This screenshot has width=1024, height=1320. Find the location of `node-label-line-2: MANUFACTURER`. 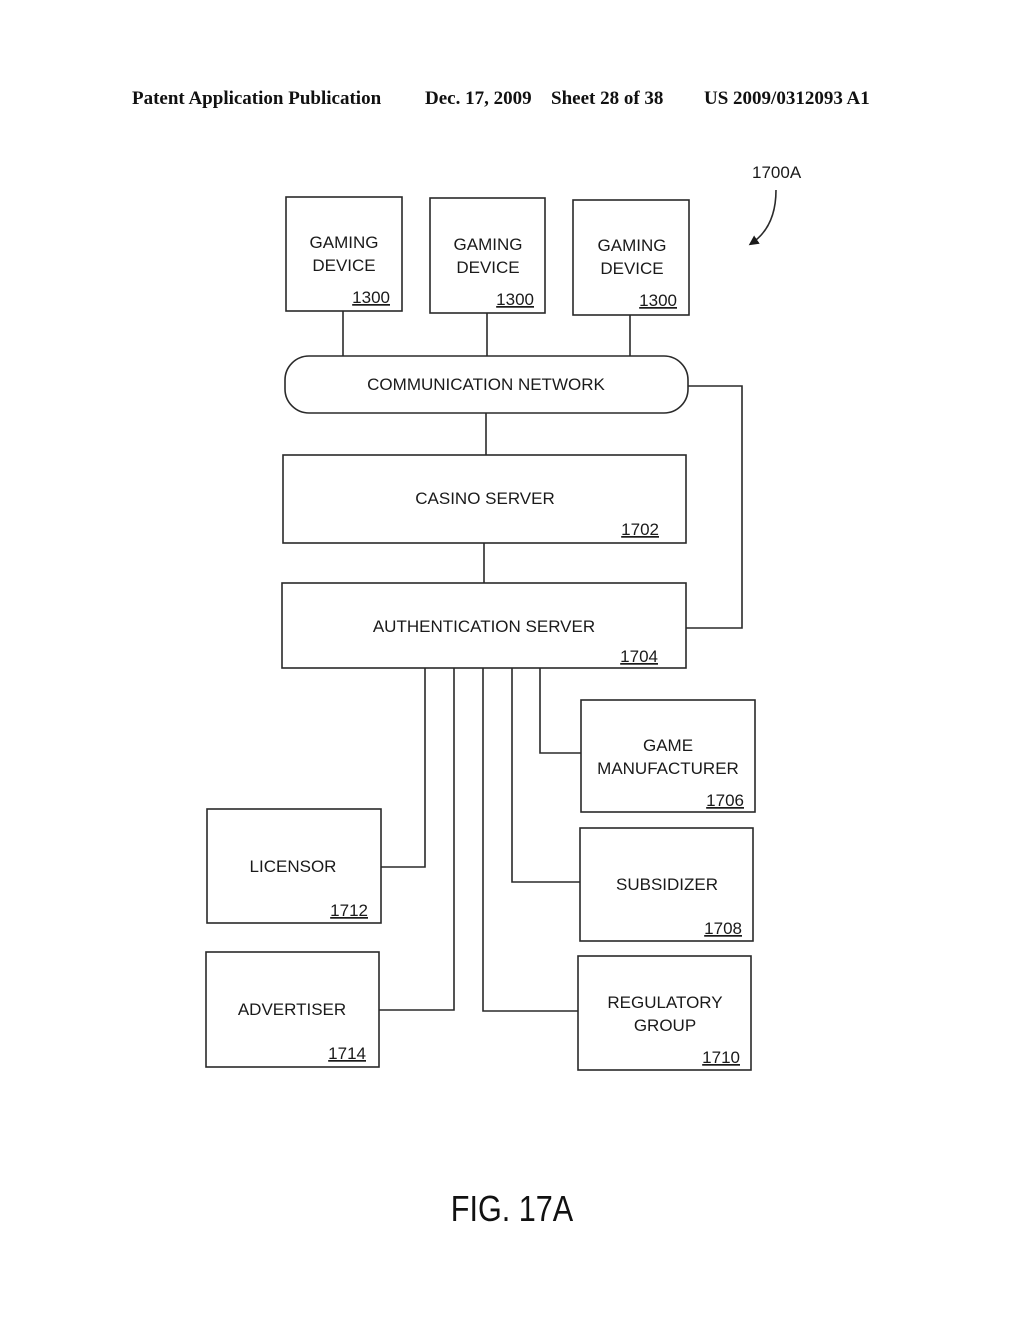

node-label-line-2: MANUFACTURER is located at coordinates (668, 768).